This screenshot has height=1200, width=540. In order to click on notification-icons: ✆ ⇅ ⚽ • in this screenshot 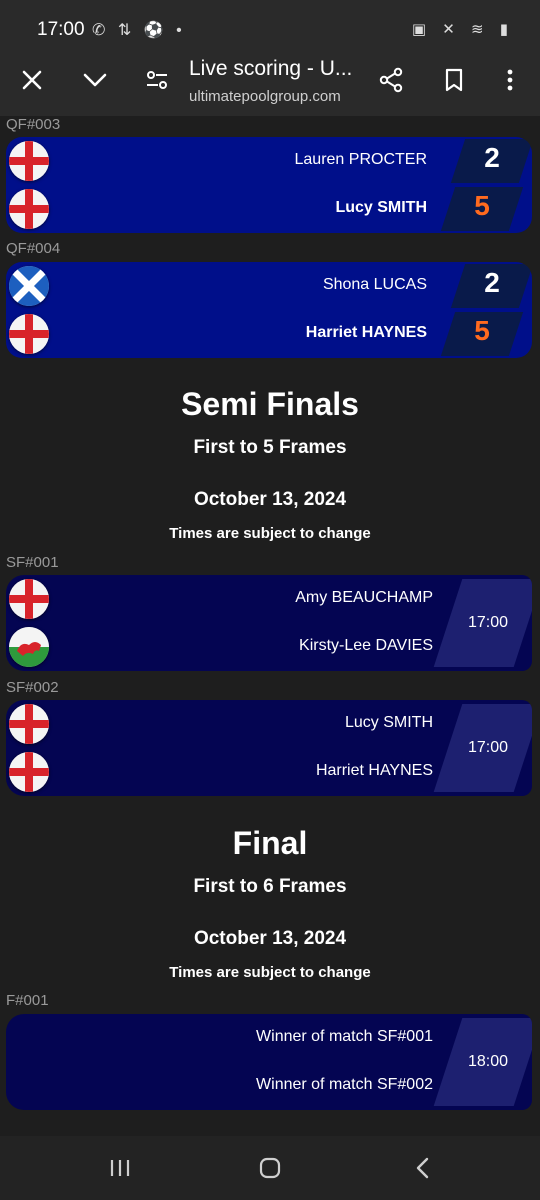, I will do `click(139, 30)`.